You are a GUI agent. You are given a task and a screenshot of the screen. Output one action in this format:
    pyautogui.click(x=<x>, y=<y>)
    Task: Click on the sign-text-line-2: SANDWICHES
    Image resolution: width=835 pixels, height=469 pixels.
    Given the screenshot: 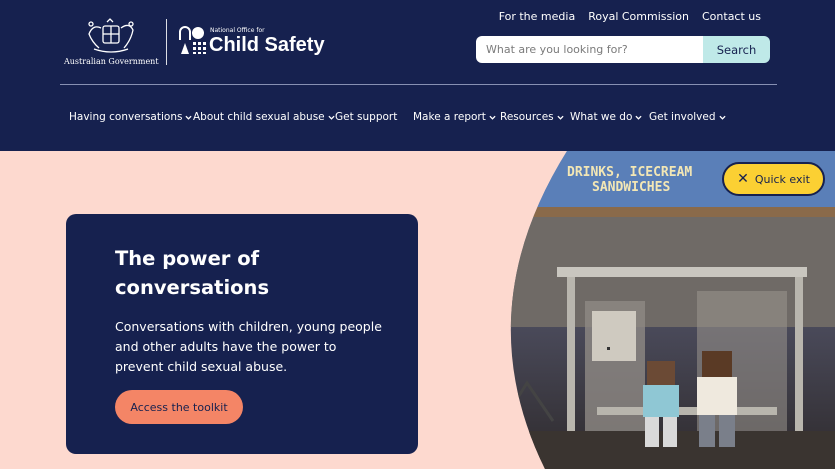 What is the action you would take?
    pyautogui.click(x=631, y=187)
    